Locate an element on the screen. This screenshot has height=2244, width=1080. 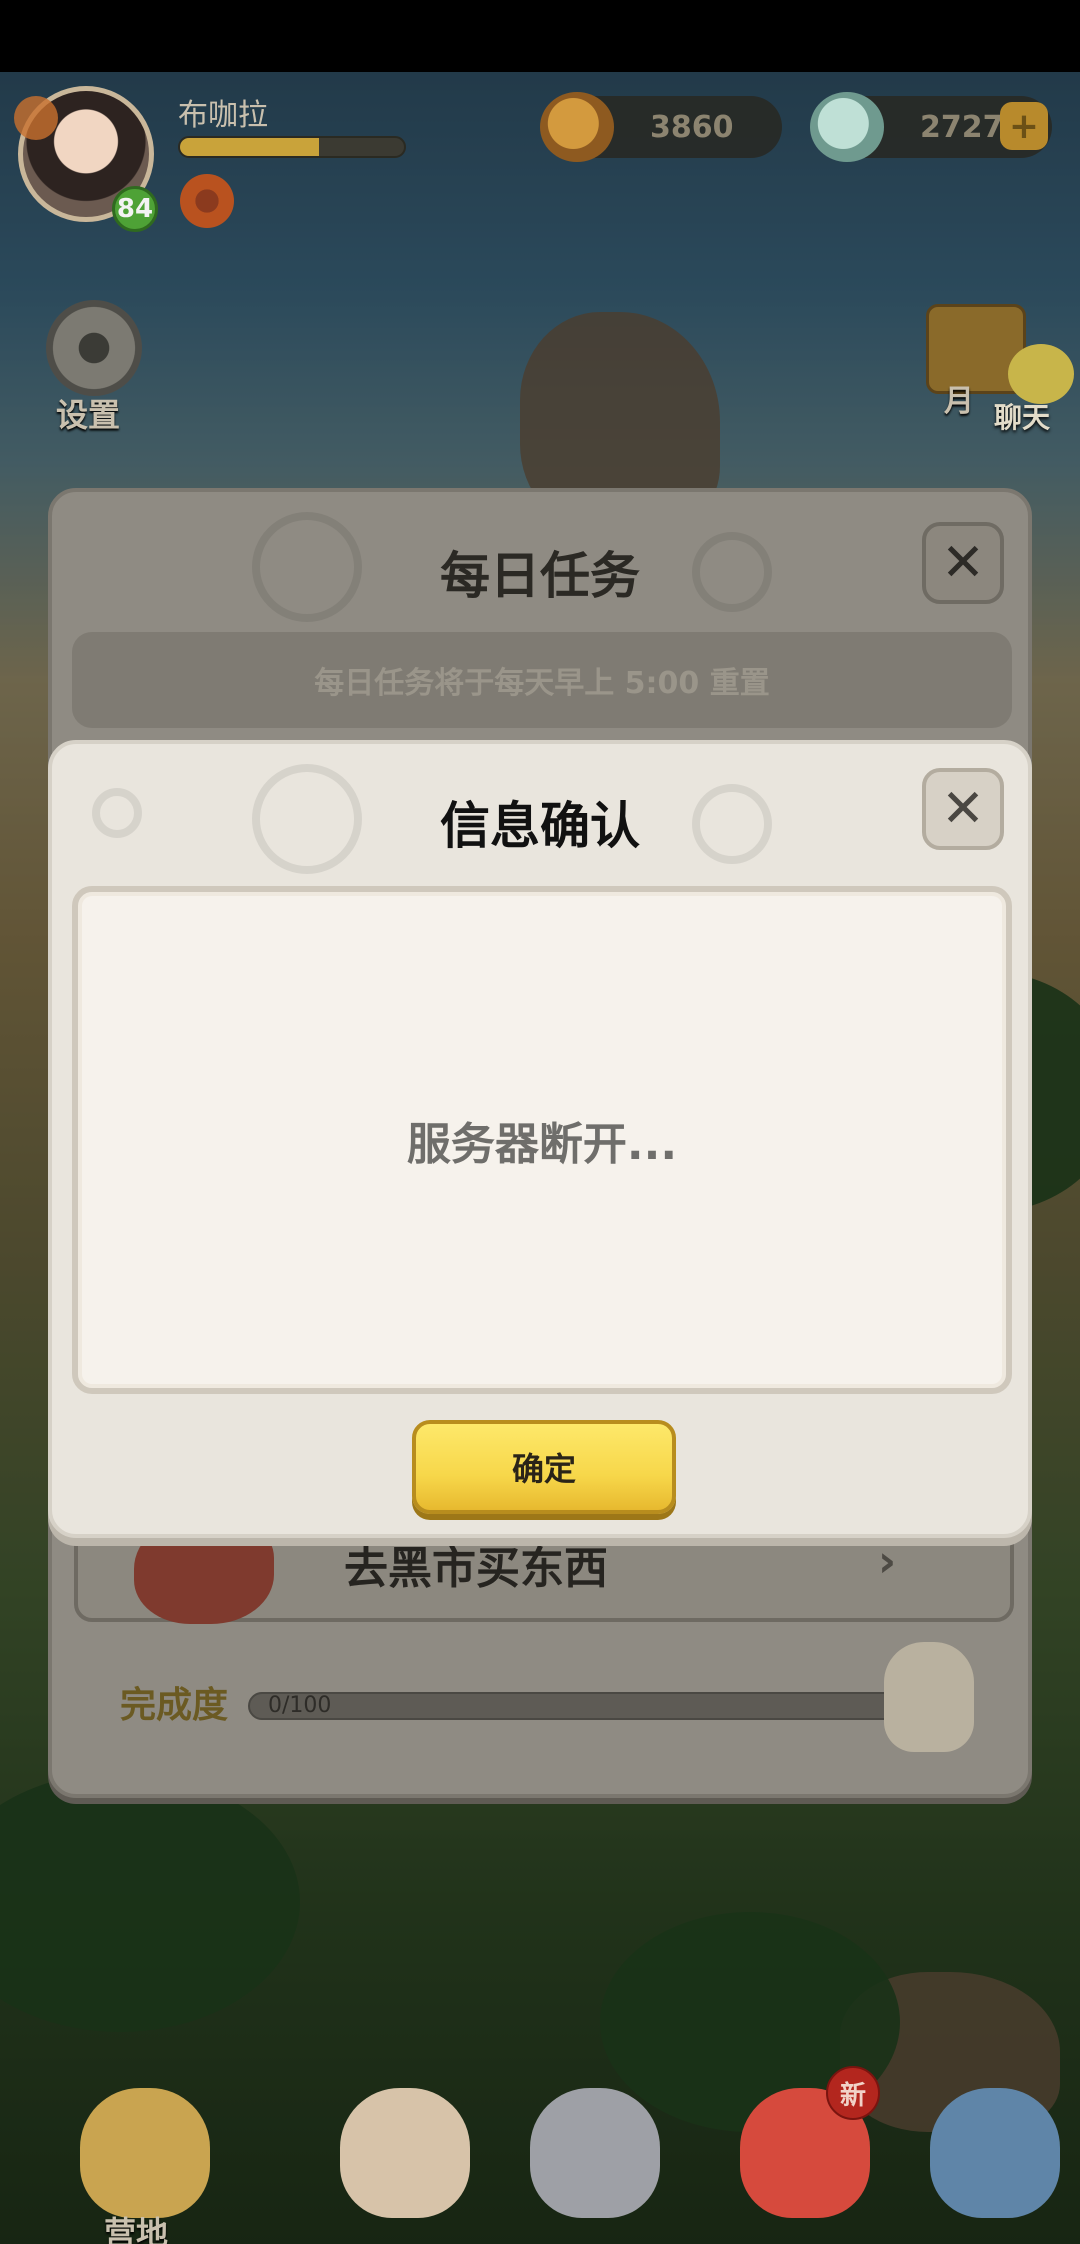
nav-battle is located at coordinates (590, 2166).